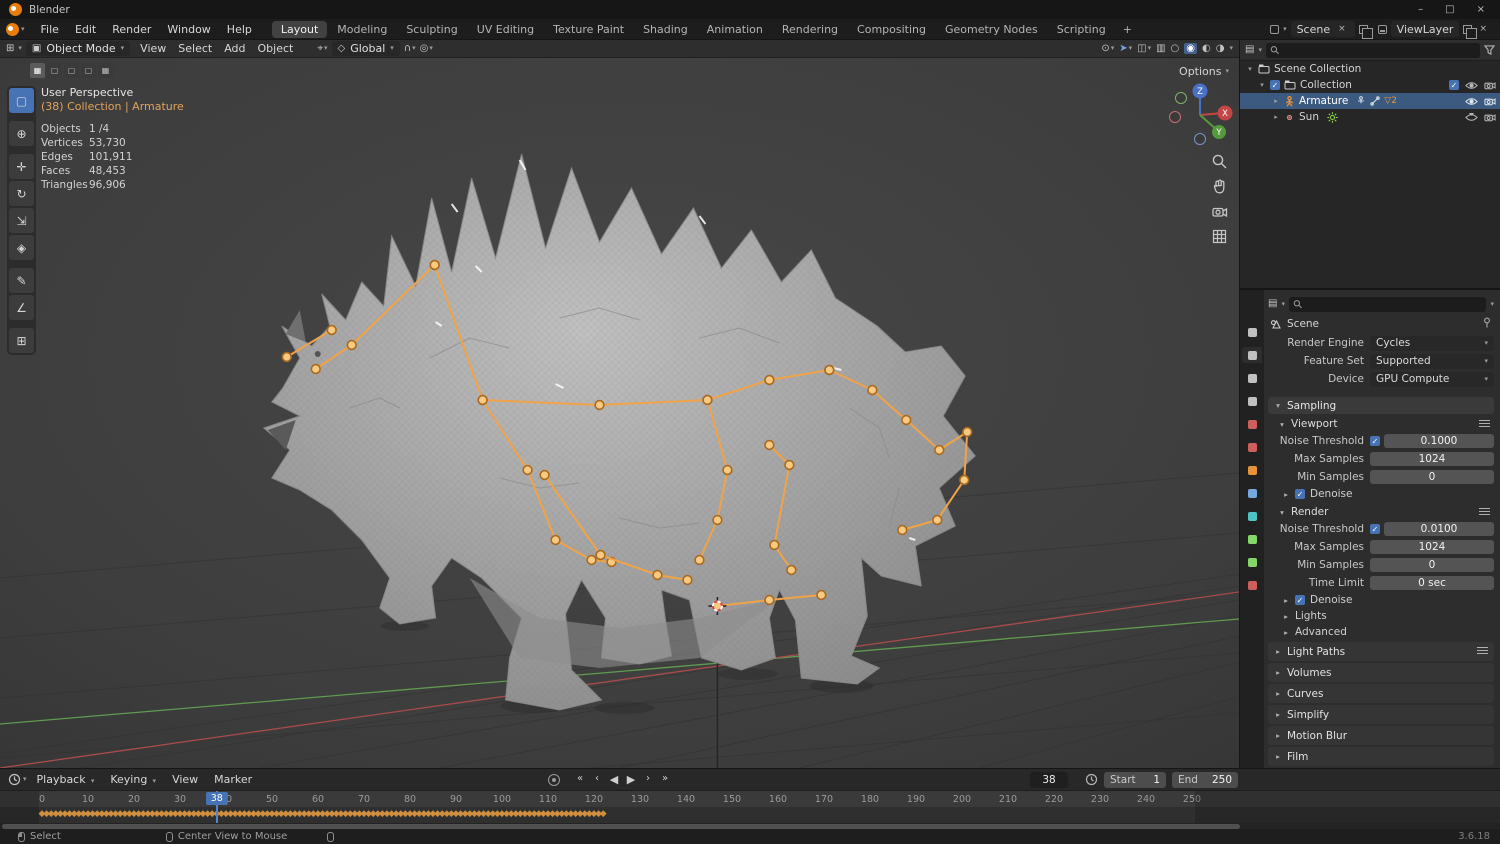 The height and width of the screenshot is (844, 1500). What do you see at coordinates (1181, 98) in the screenshot?
I see `gizmo-neg-y-axis` at bounding box center [1181, 98].